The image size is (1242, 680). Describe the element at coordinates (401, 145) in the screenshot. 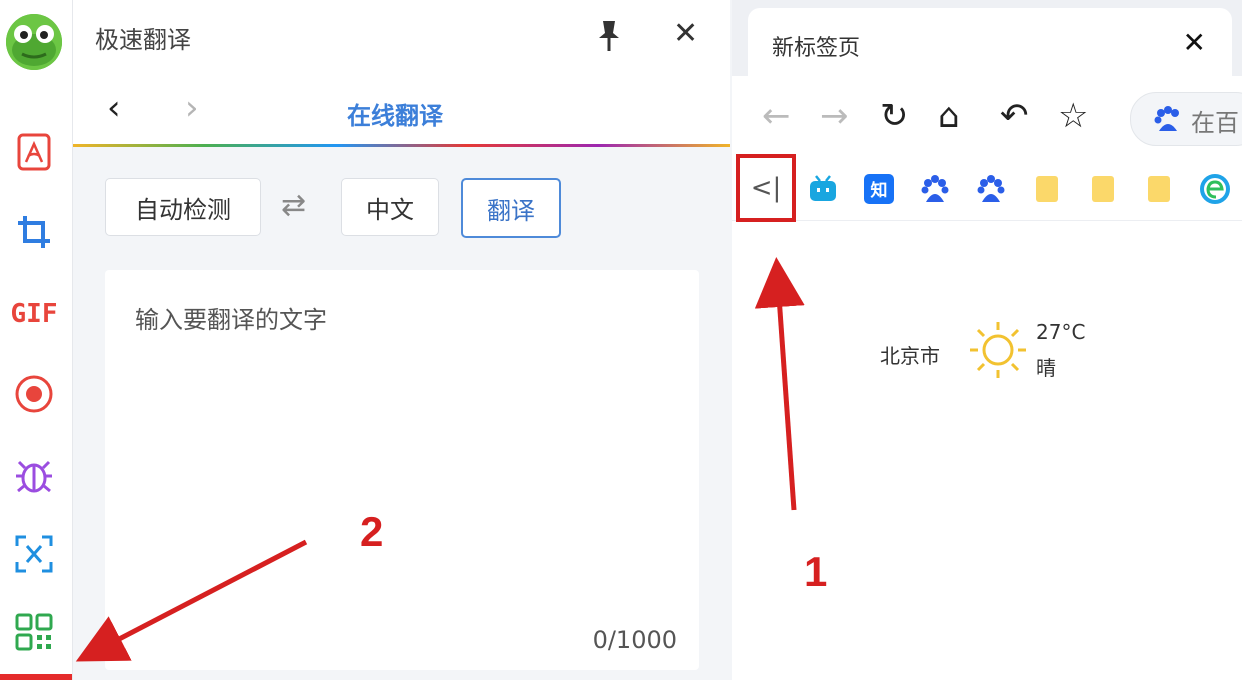

I see `divider` at that location.